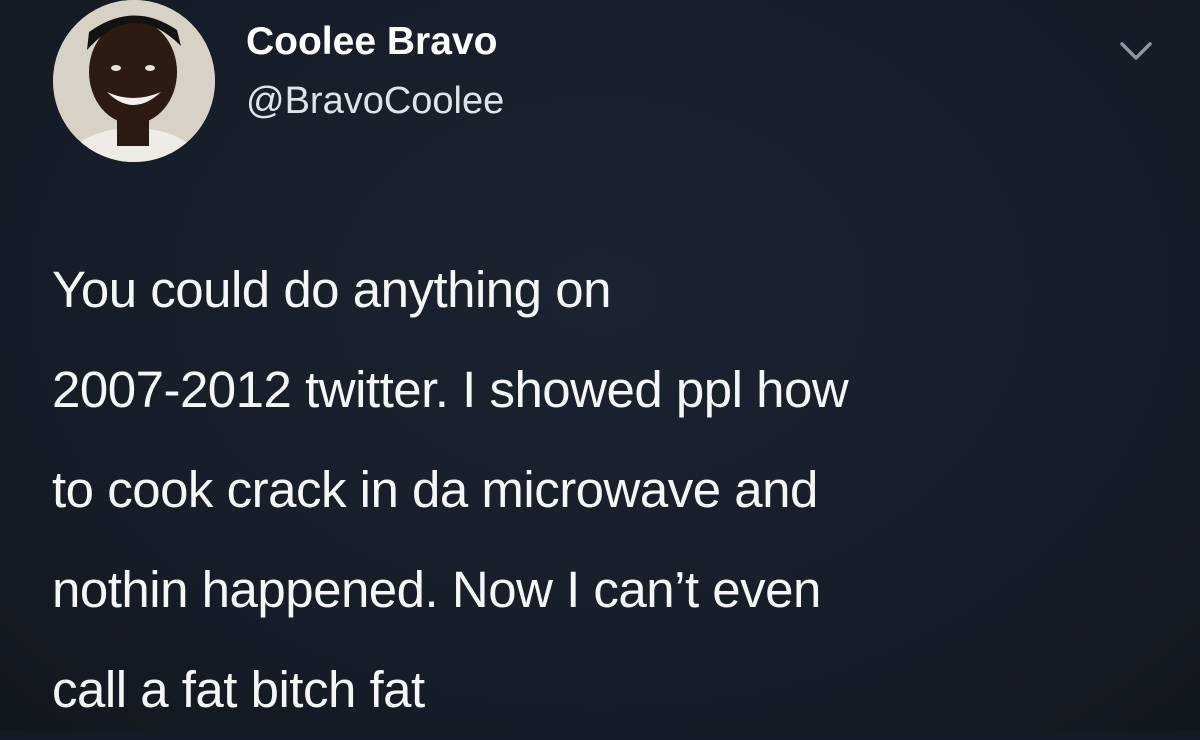 This screenshot has height=740, width=1200. Describe the element at coordinates (331, 289) in the screenshot. I see `tweet-text-line: You could do anything on` at that location.